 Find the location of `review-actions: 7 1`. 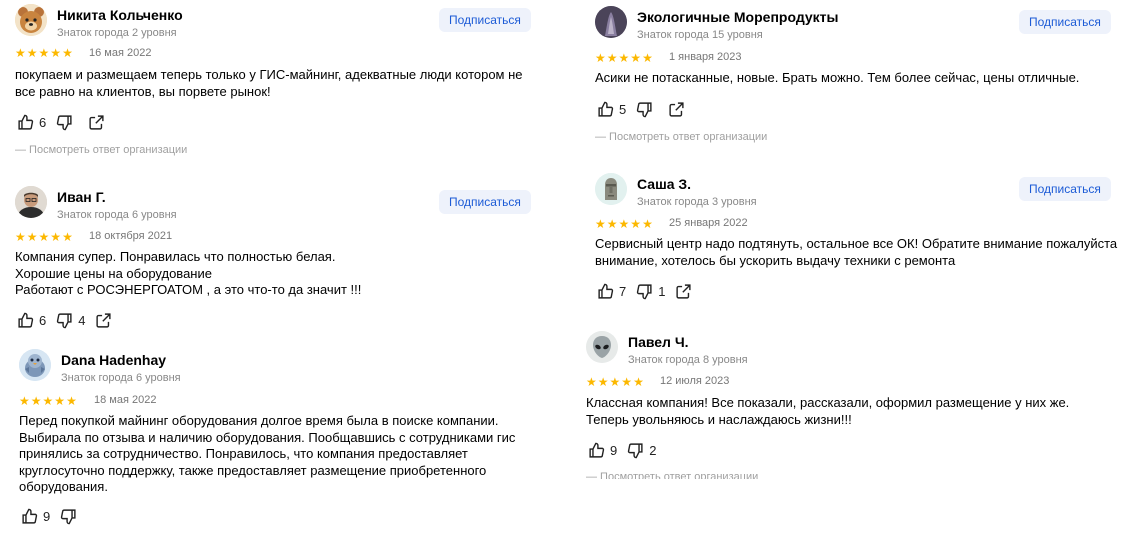

review-actions: 7 1 is located at coordinates (644, 291).